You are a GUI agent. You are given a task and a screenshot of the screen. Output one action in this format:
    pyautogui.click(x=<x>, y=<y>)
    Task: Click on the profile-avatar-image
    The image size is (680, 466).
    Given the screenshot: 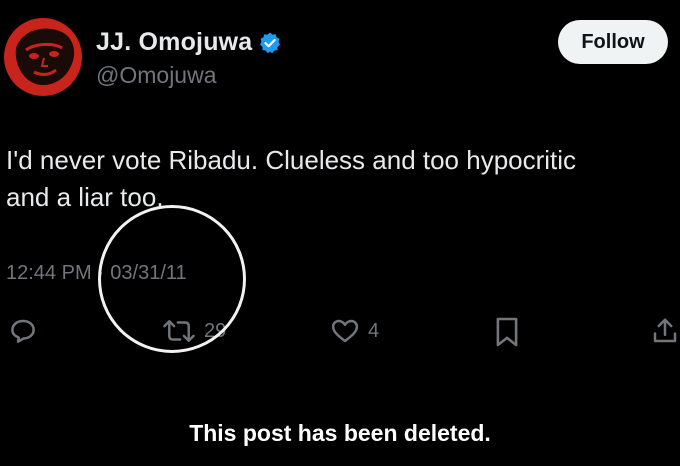 What is the action you would take?
    pyautogui.click(x=43, y=57)
    